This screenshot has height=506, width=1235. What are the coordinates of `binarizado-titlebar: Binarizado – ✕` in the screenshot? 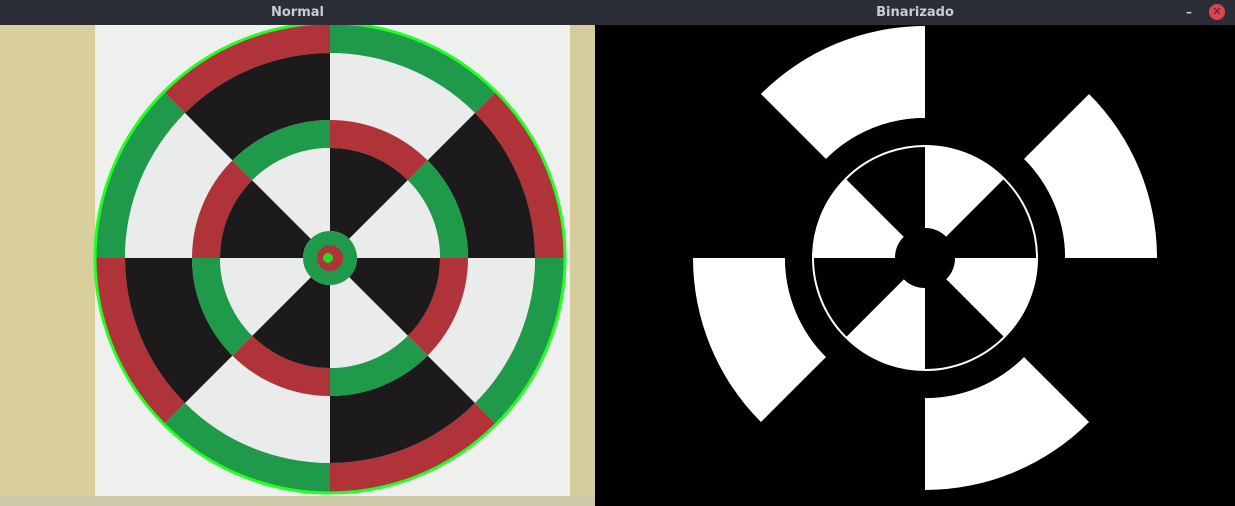 It's located at (915, 12).